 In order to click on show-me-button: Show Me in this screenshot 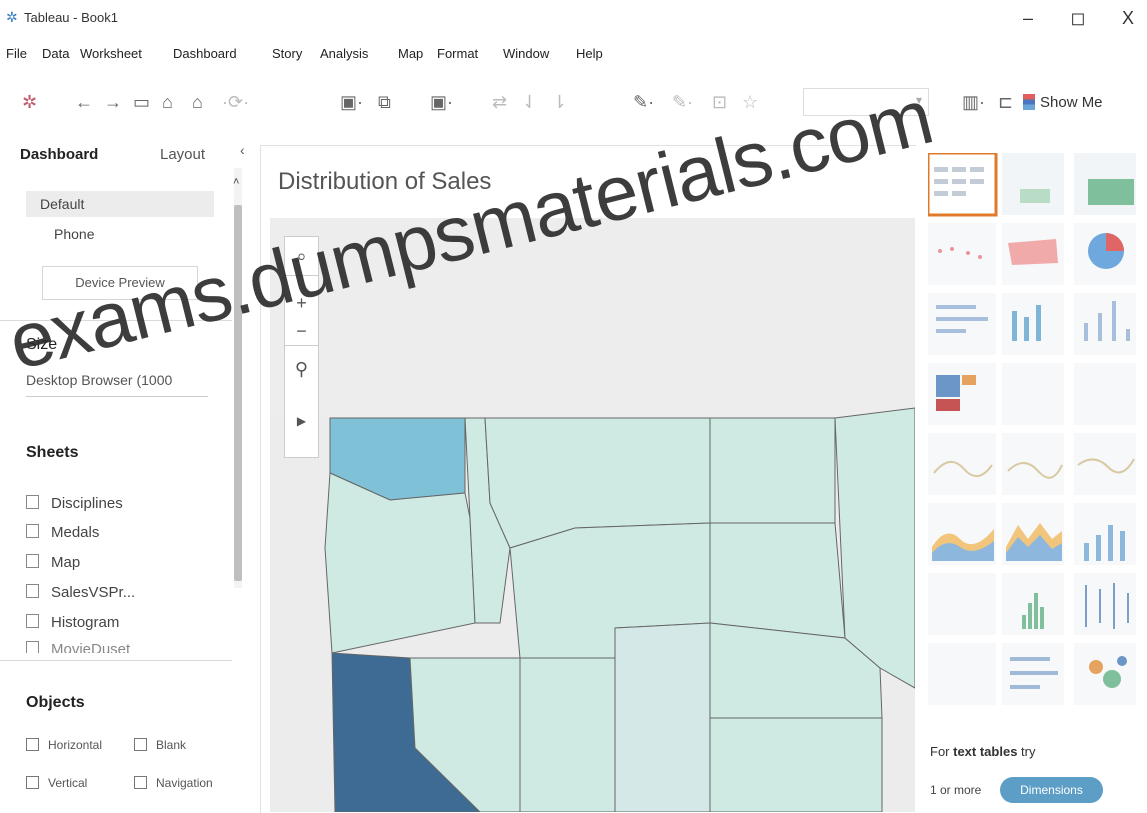, I will do `click(1071, 102)`.